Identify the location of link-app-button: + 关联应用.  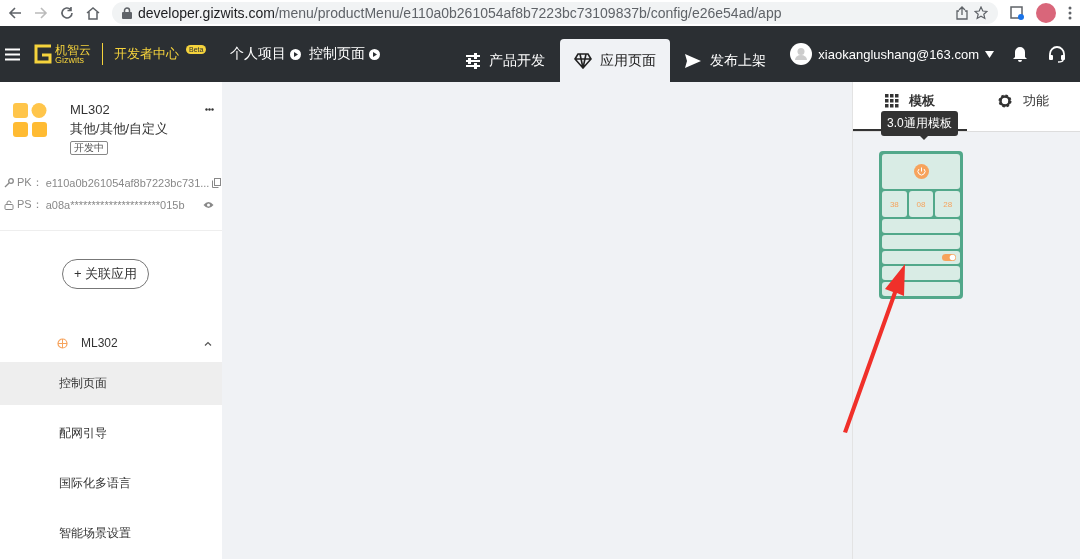
(105, 274).